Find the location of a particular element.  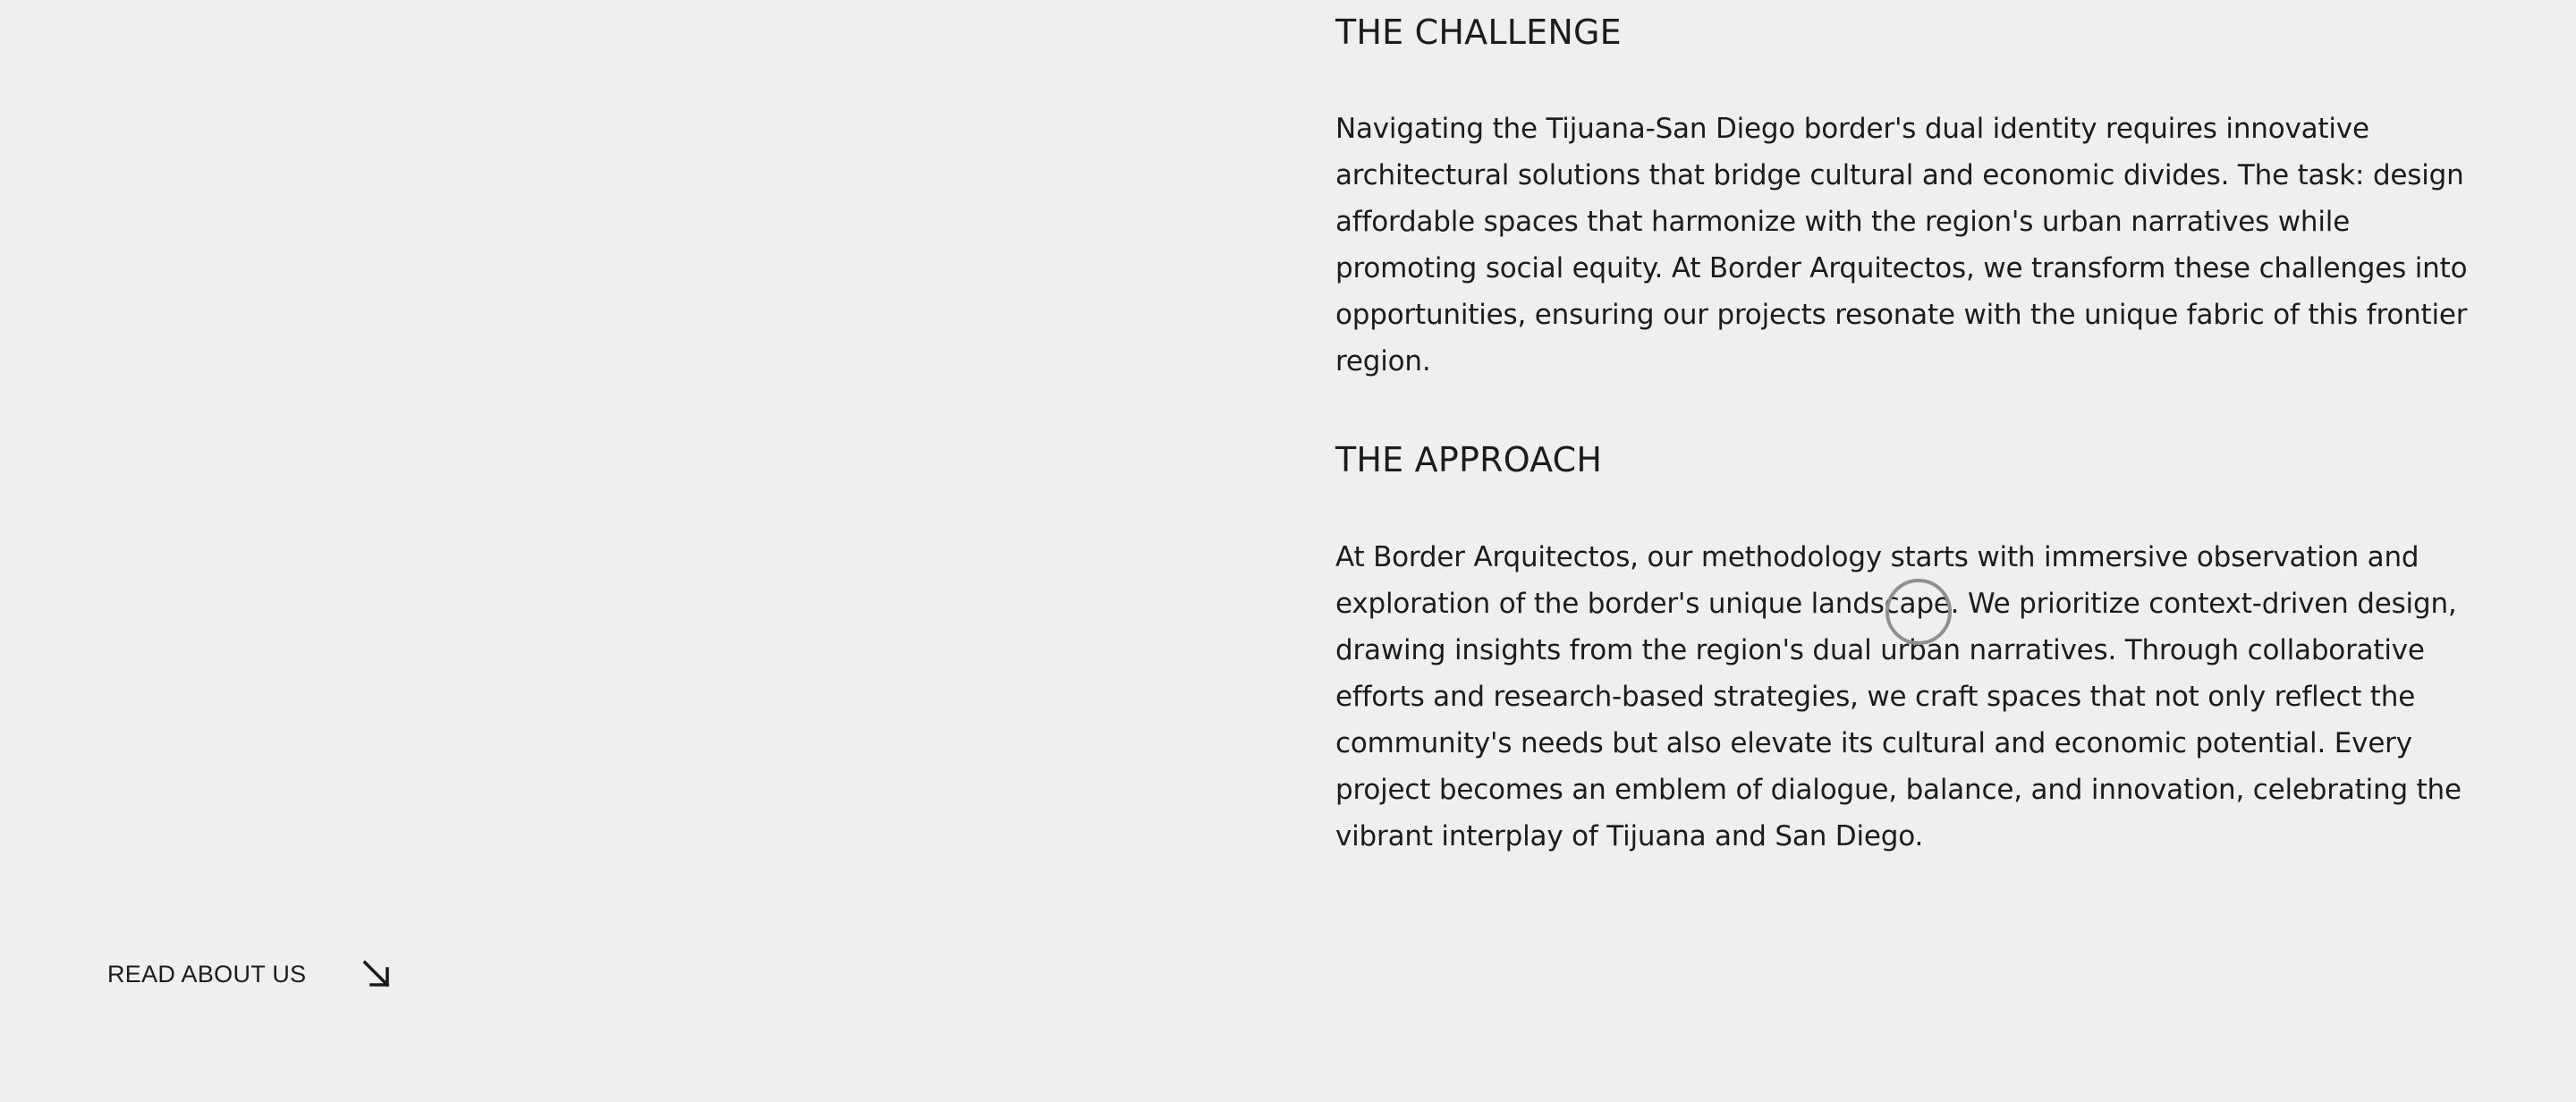

approach-heading: THE APPROACH is located at coordinates (1469, 459).